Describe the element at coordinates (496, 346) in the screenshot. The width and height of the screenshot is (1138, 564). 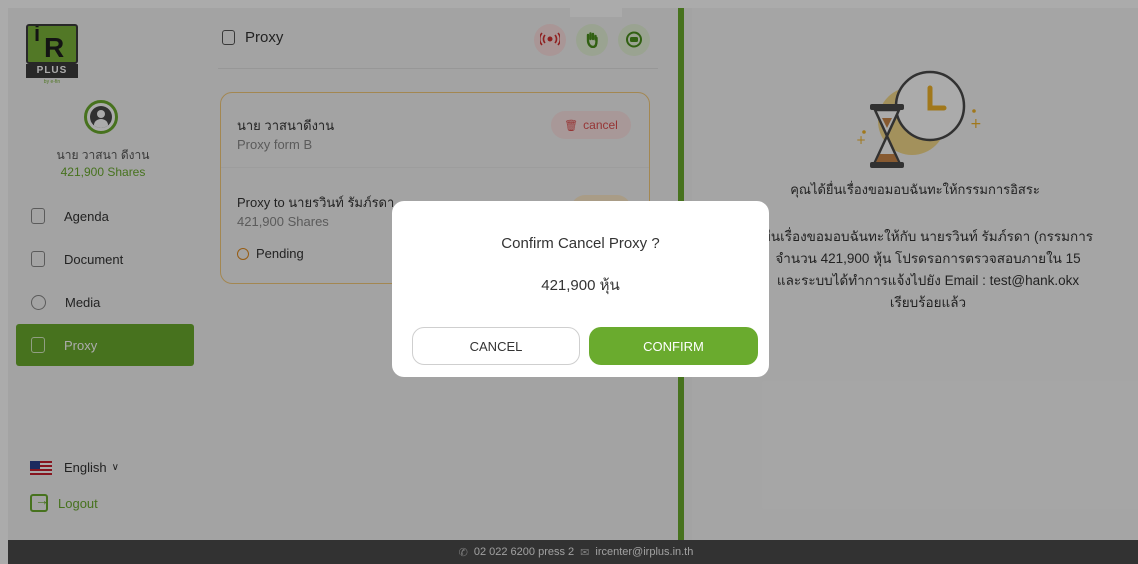
I see `cancel-button: CANCEL` at that location.